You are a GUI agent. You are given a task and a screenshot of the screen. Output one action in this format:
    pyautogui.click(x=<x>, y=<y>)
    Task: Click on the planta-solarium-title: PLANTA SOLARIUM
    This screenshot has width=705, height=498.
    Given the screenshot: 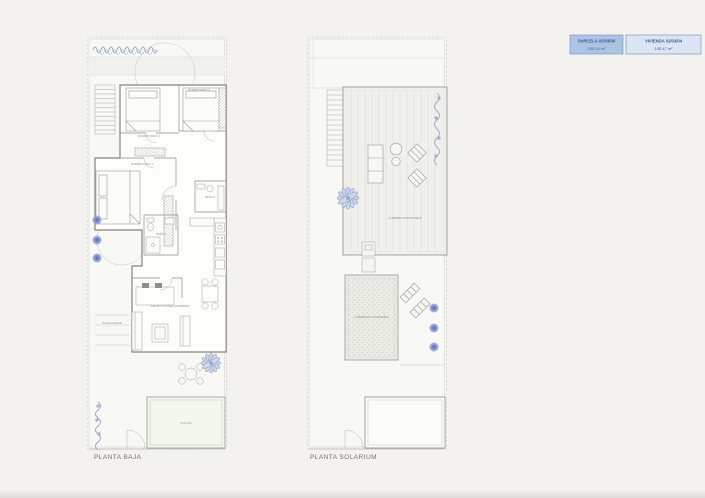 What is the action you would take?
    pyautogui.click(x=343, y=457)
    